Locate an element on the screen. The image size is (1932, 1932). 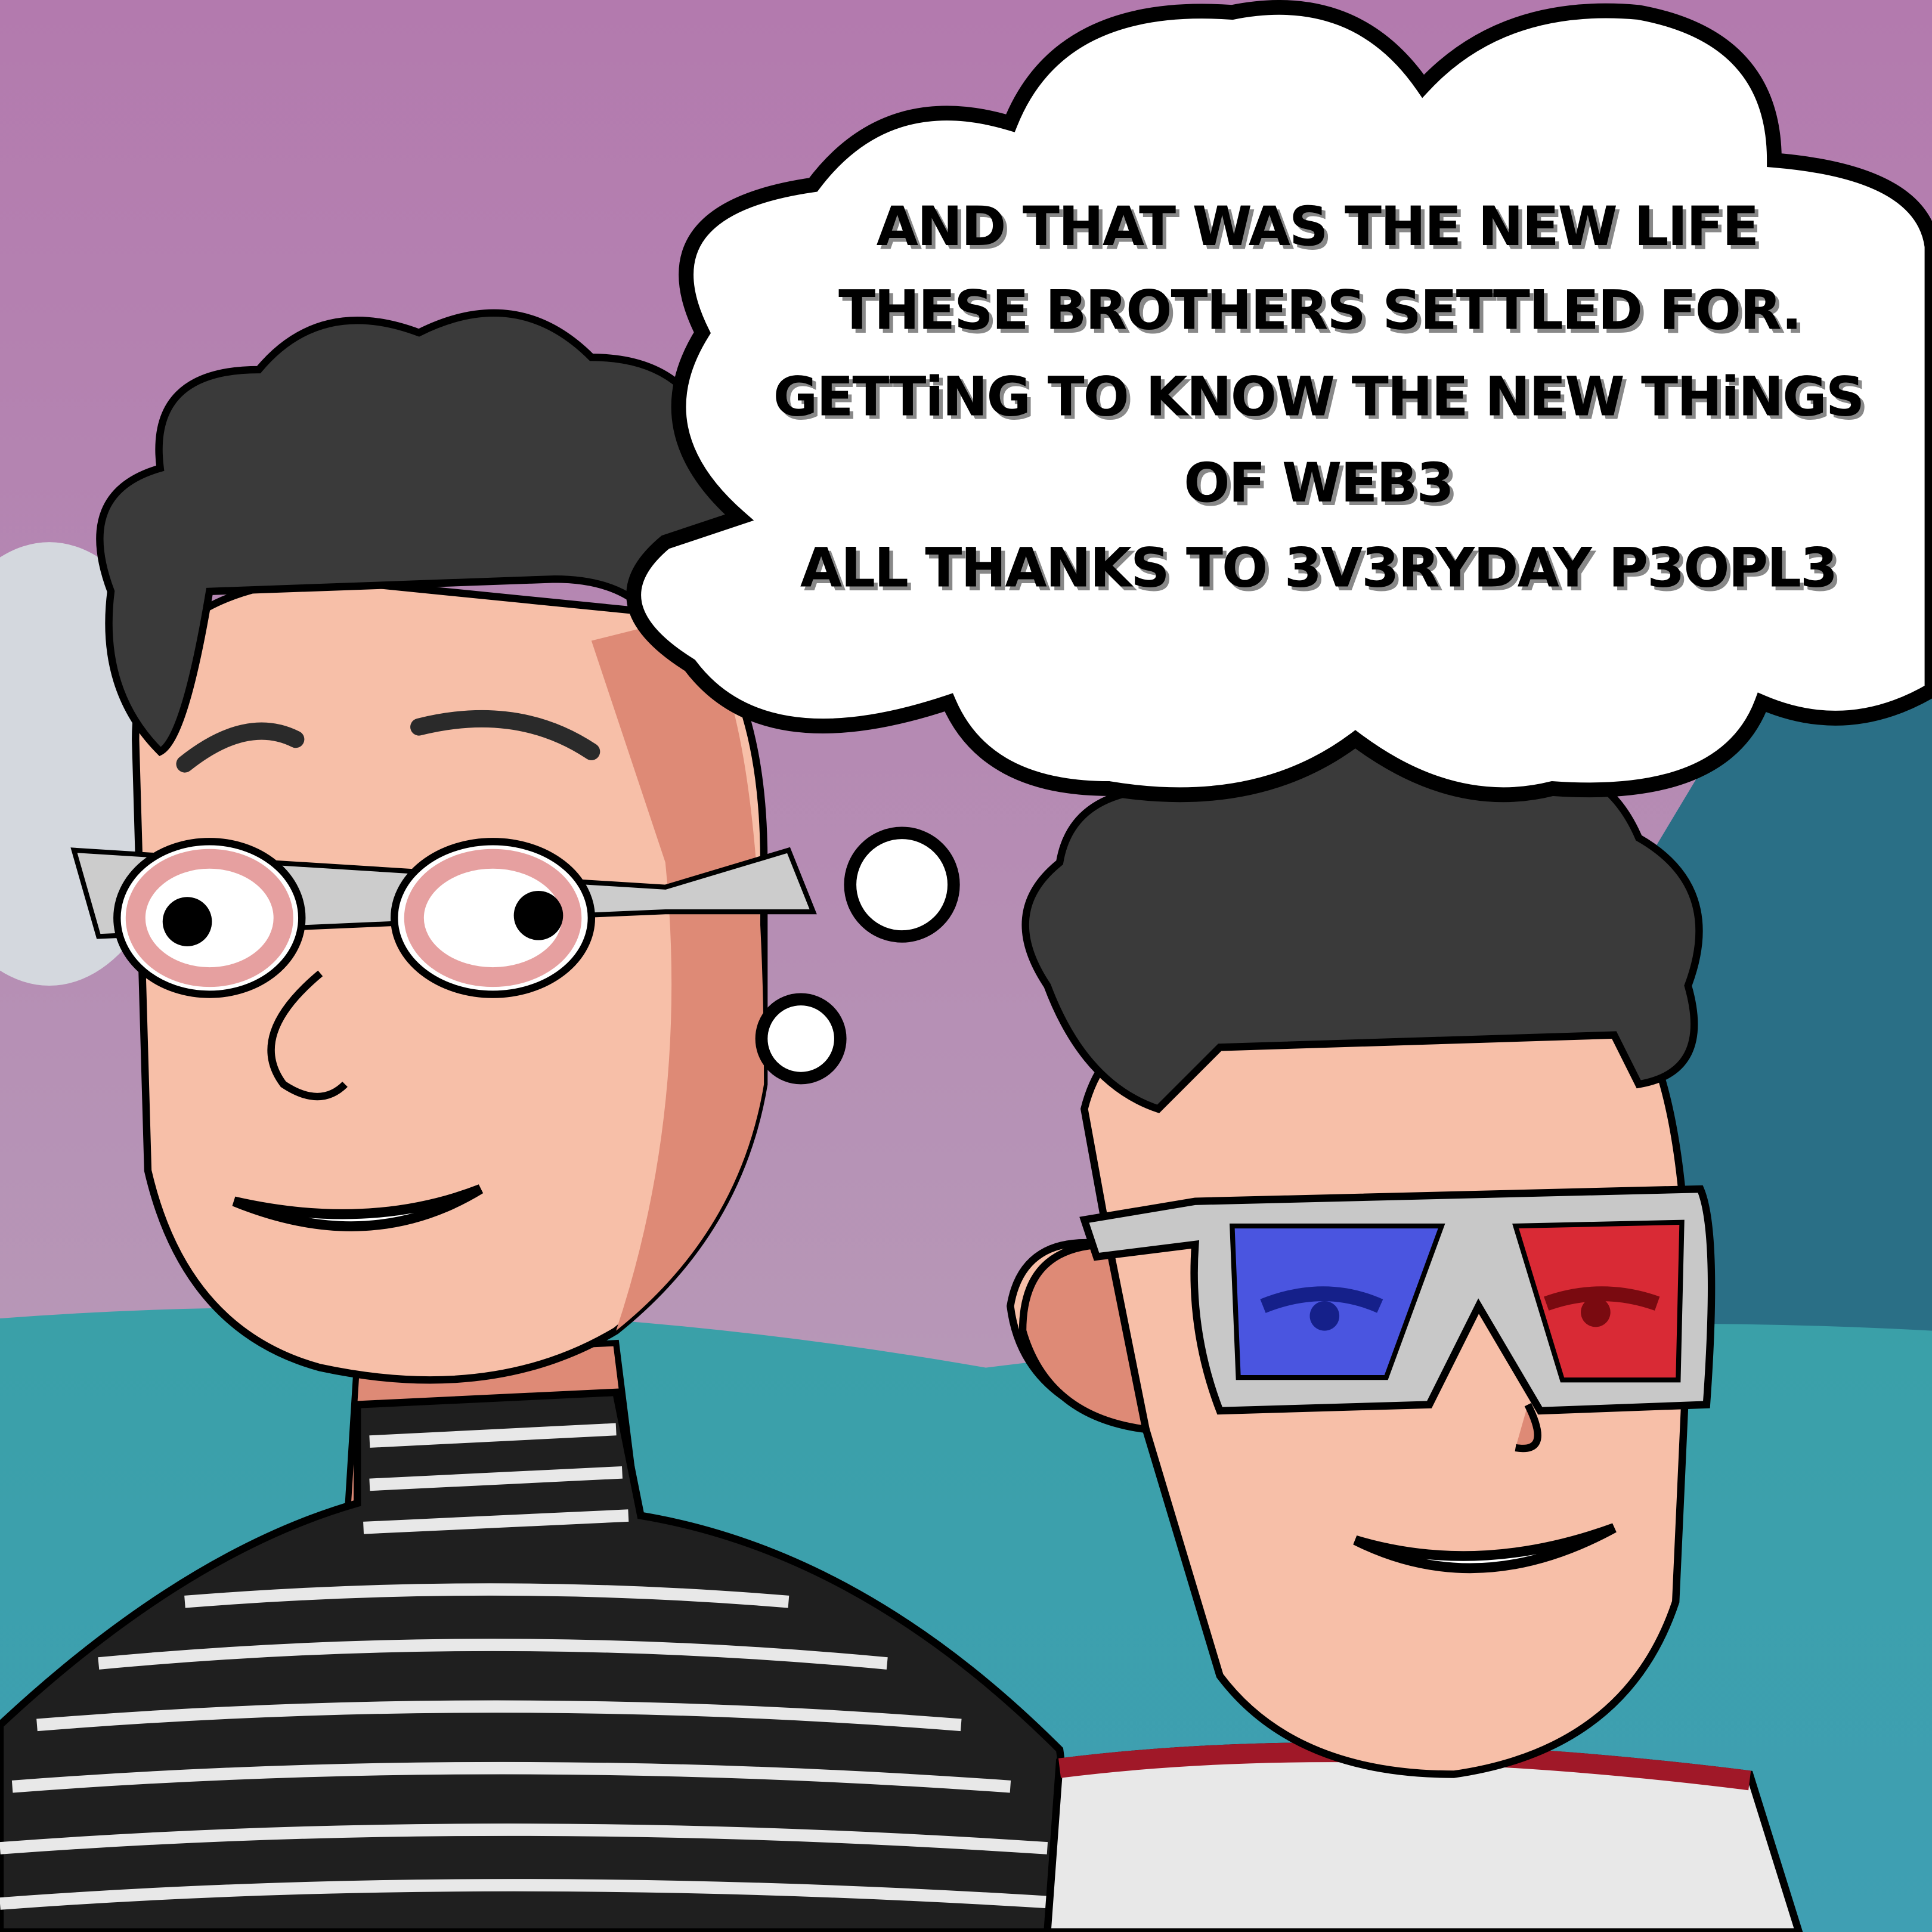
caption-line-3: GETTiNG TO KNOW THE NEW THiNGS is located at coordinates (1318, 397).